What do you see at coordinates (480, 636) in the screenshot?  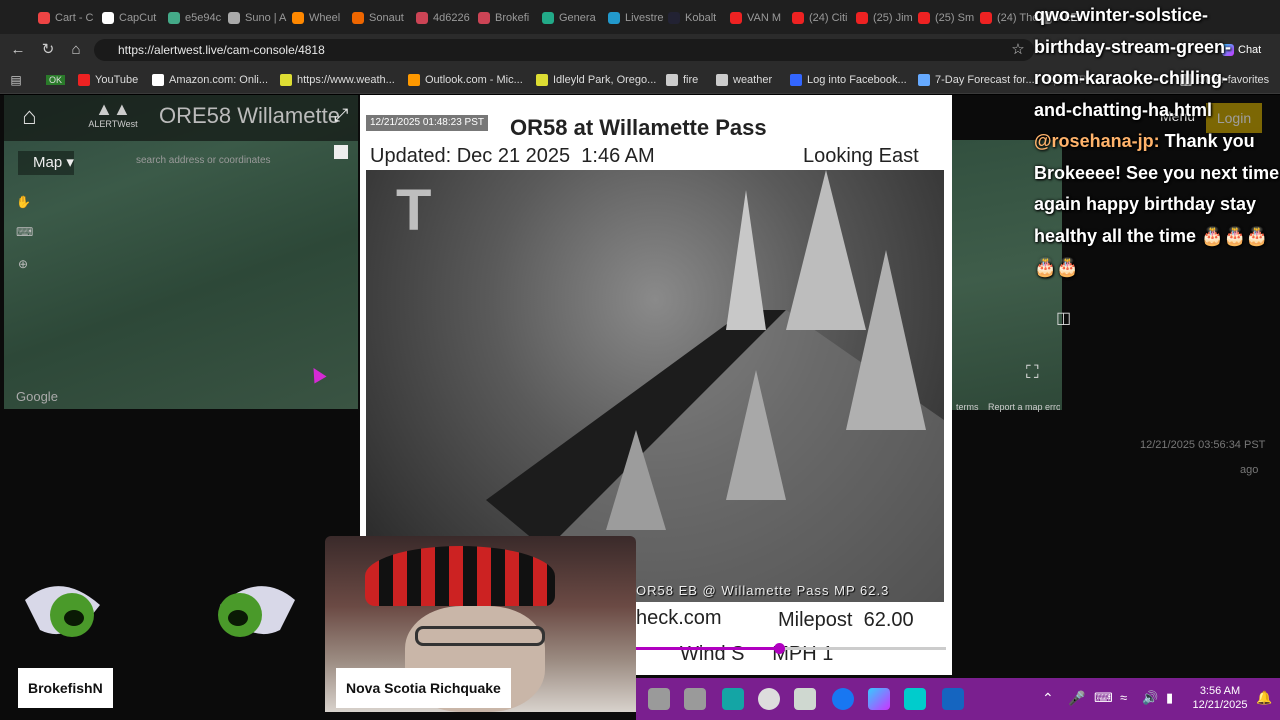 I see `glasses` at bounding box center [480, 636].